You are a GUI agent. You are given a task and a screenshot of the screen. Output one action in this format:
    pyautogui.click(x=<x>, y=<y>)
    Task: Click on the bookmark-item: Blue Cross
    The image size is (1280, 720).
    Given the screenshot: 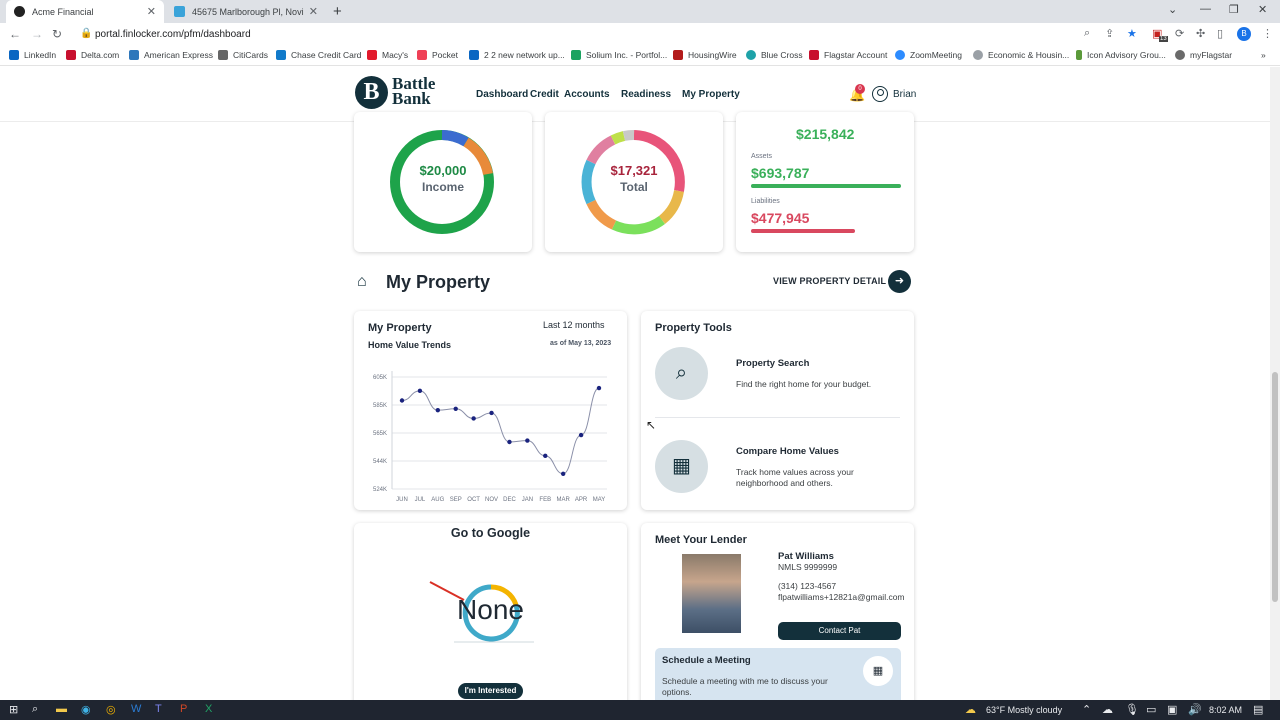 What is the action you would take?
    pyautogui.click(x=774, y=55)
    